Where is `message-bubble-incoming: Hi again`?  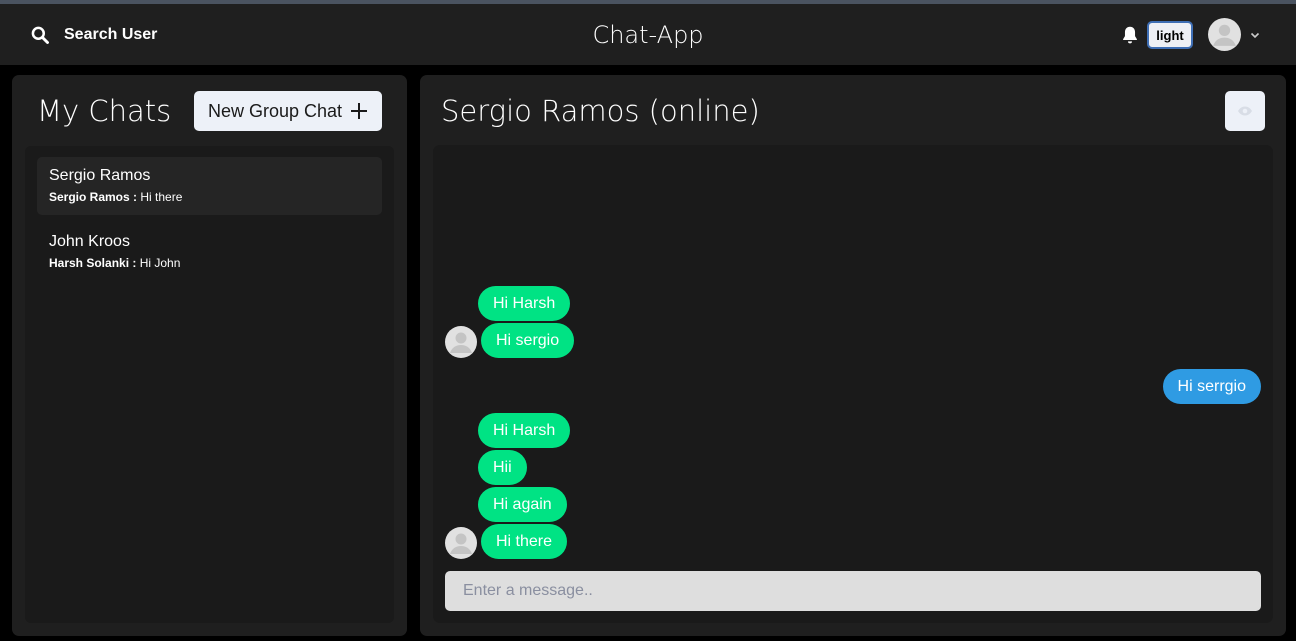
message-bubble-incoming: Hi again is located at coordinates (522, 504).